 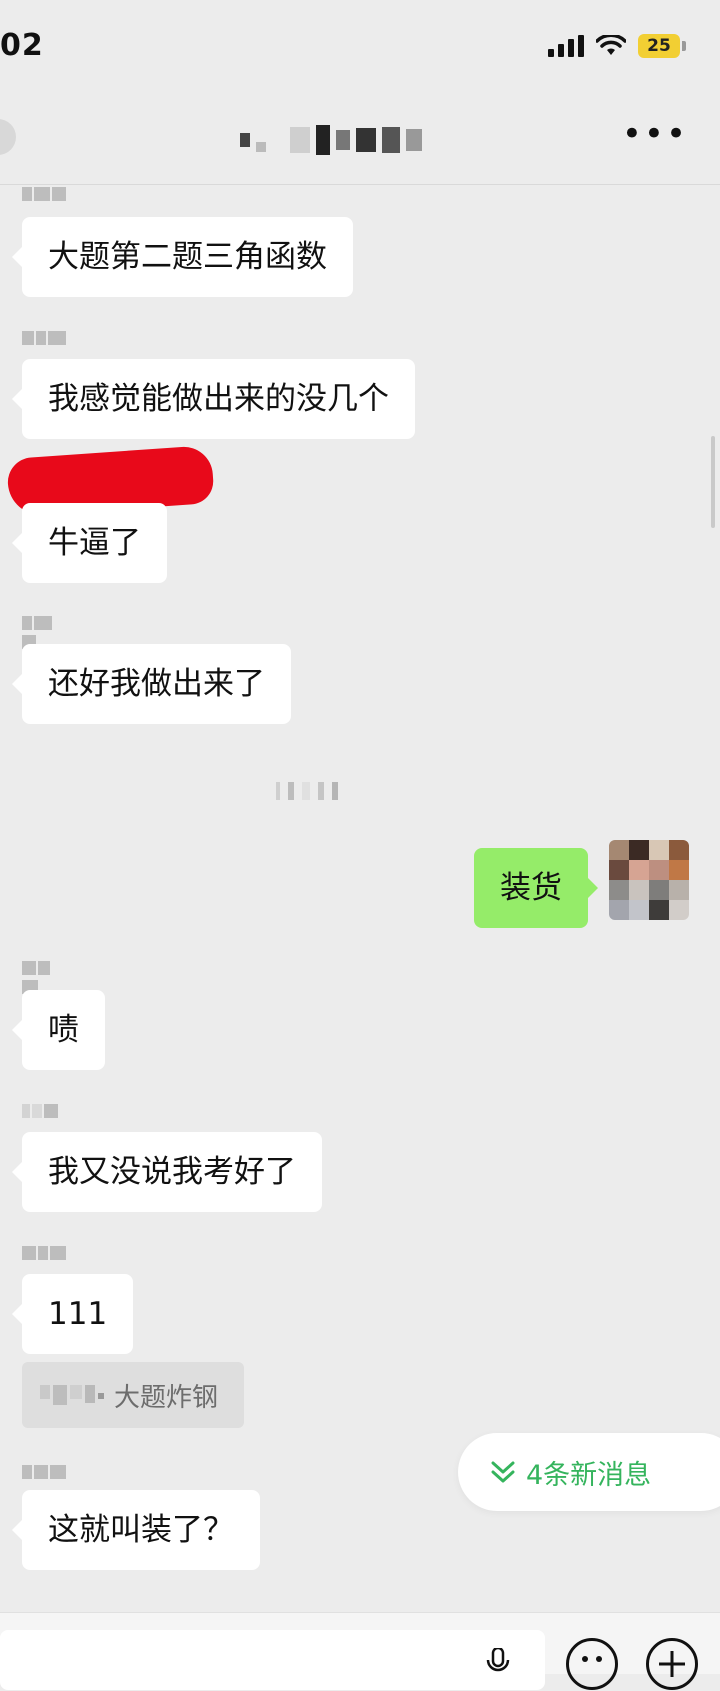 What do you see at coordinates (566, 46) in the screenshot?
I see `signal-icon` at bounding box center [566, 46].